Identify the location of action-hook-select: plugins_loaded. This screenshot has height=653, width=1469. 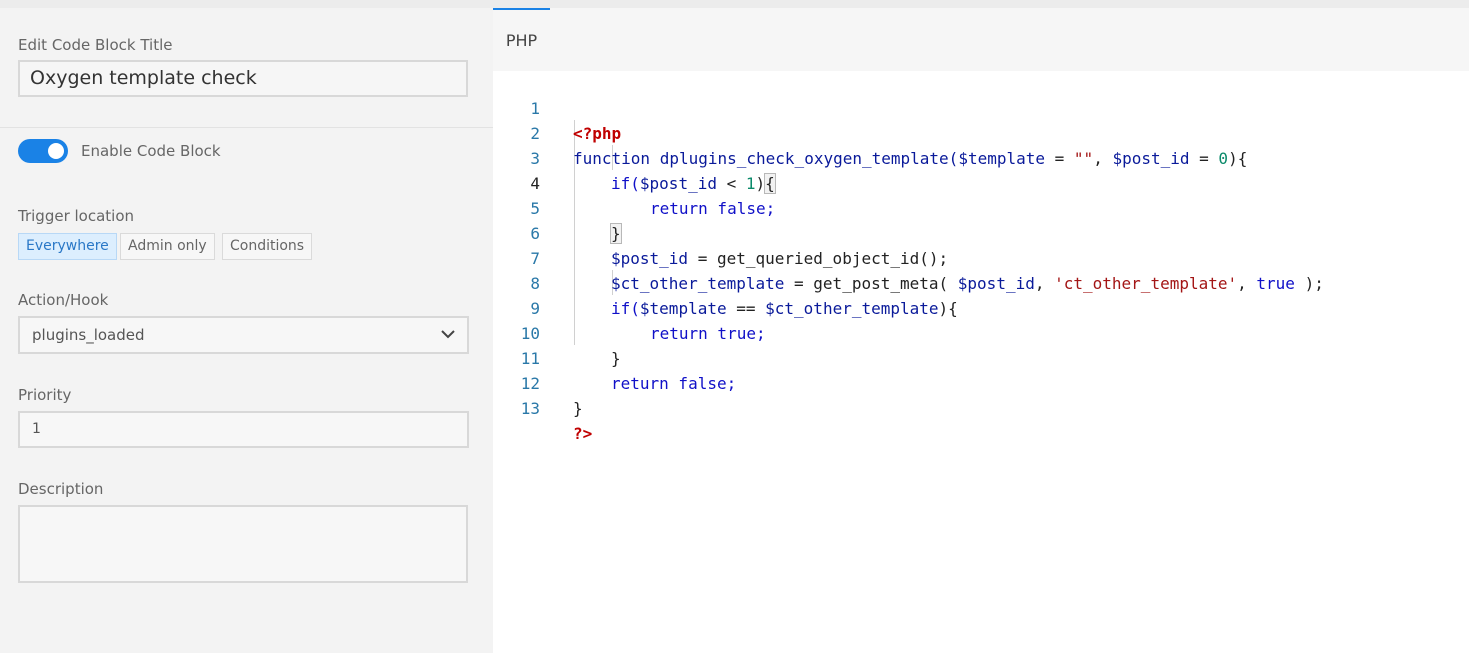
(243, 335).